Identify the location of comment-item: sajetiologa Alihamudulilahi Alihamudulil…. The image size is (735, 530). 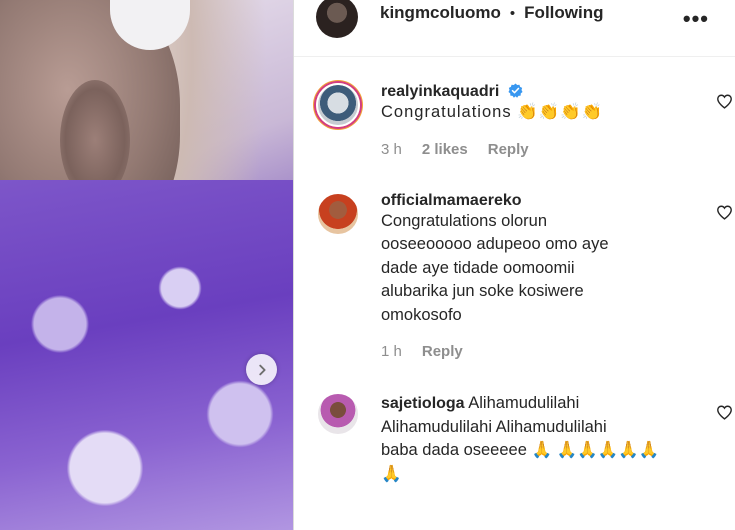
(525, 439).